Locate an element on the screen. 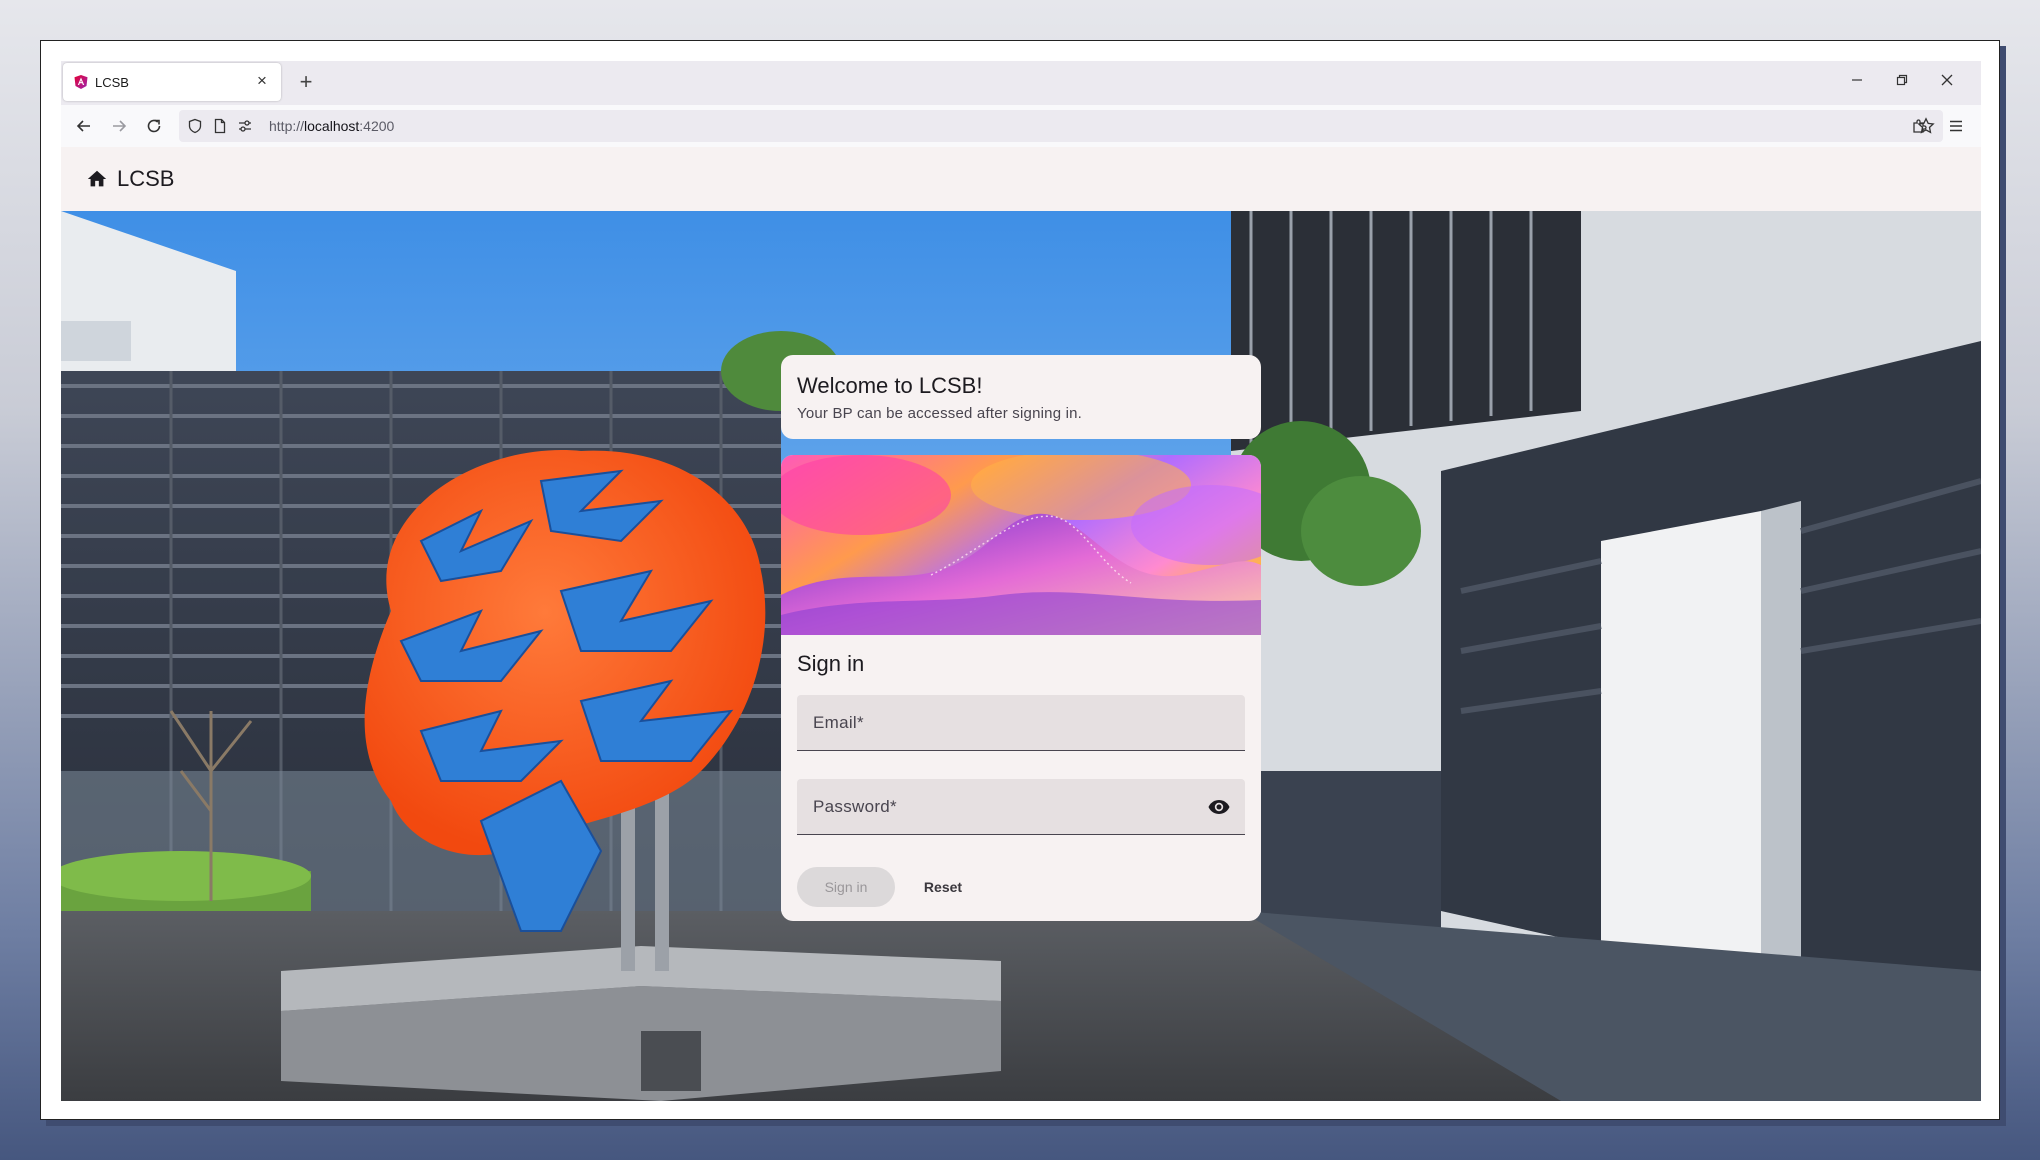 This screenshot has width=2040, height=1160. angular-logo-icon is located at coordinates (81, 82).